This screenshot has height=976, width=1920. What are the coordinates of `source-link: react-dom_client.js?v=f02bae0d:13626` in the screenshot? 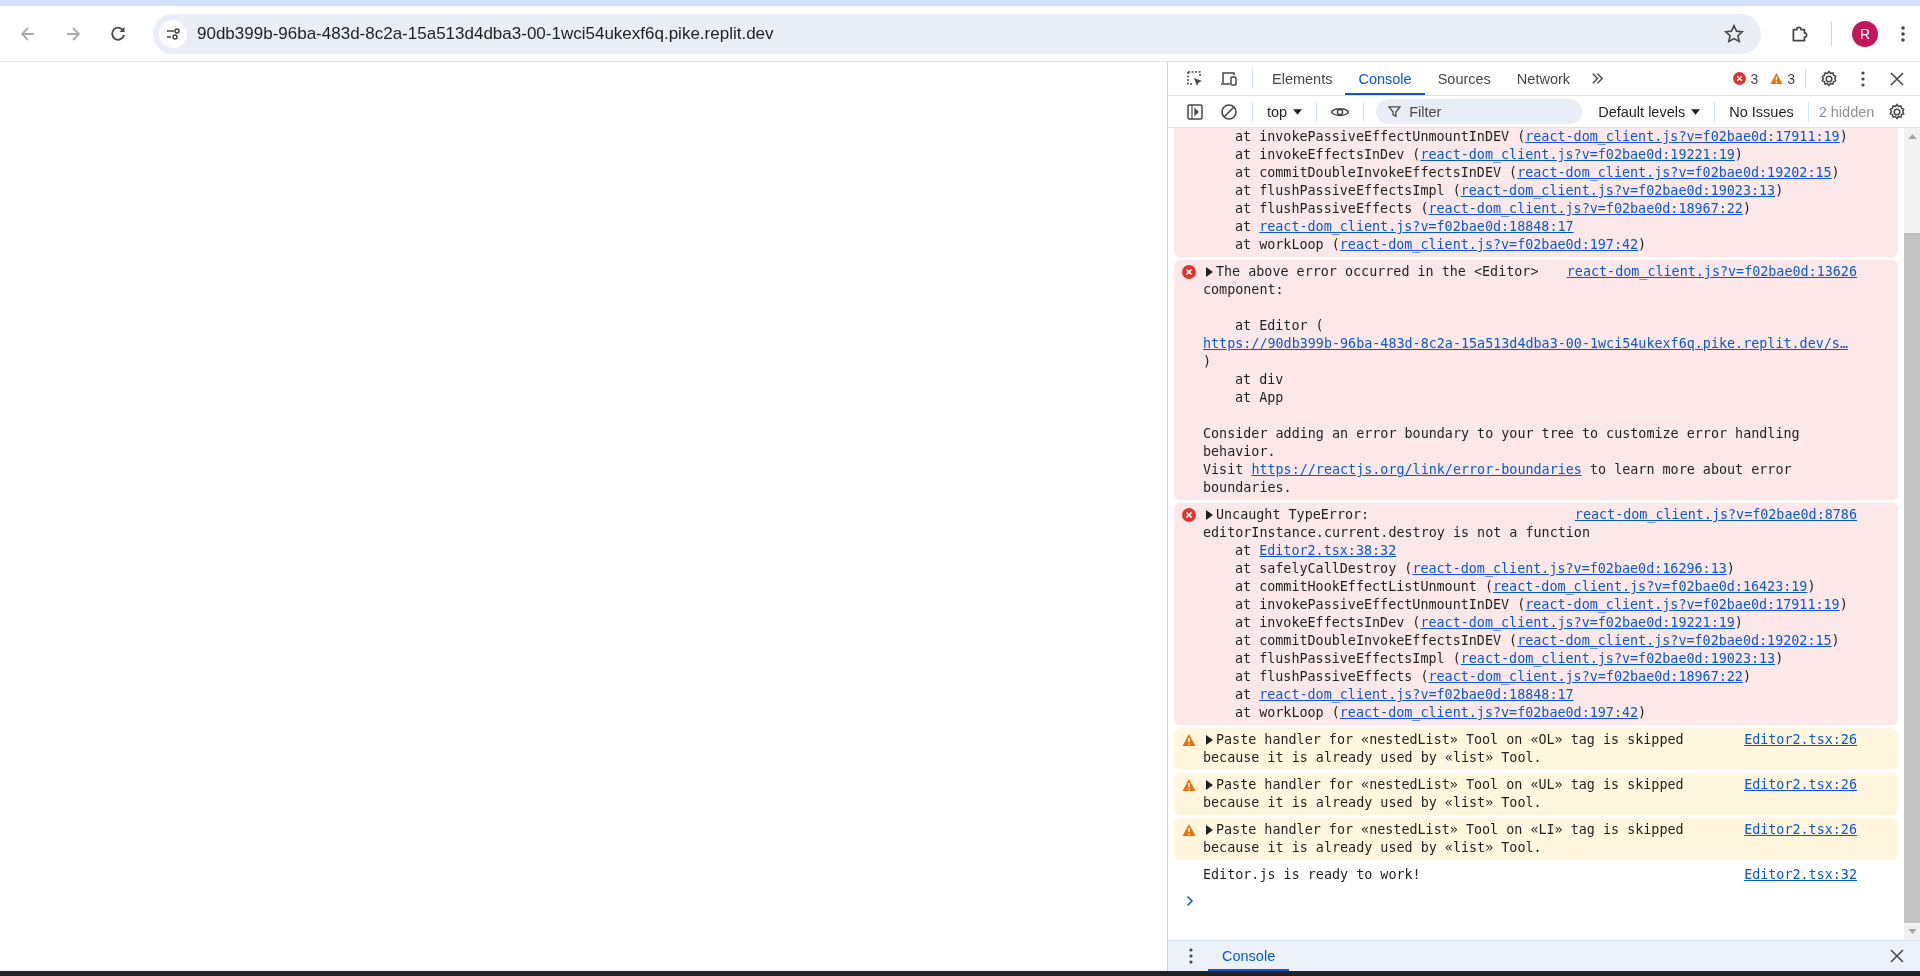 It's located at (1711, 272).